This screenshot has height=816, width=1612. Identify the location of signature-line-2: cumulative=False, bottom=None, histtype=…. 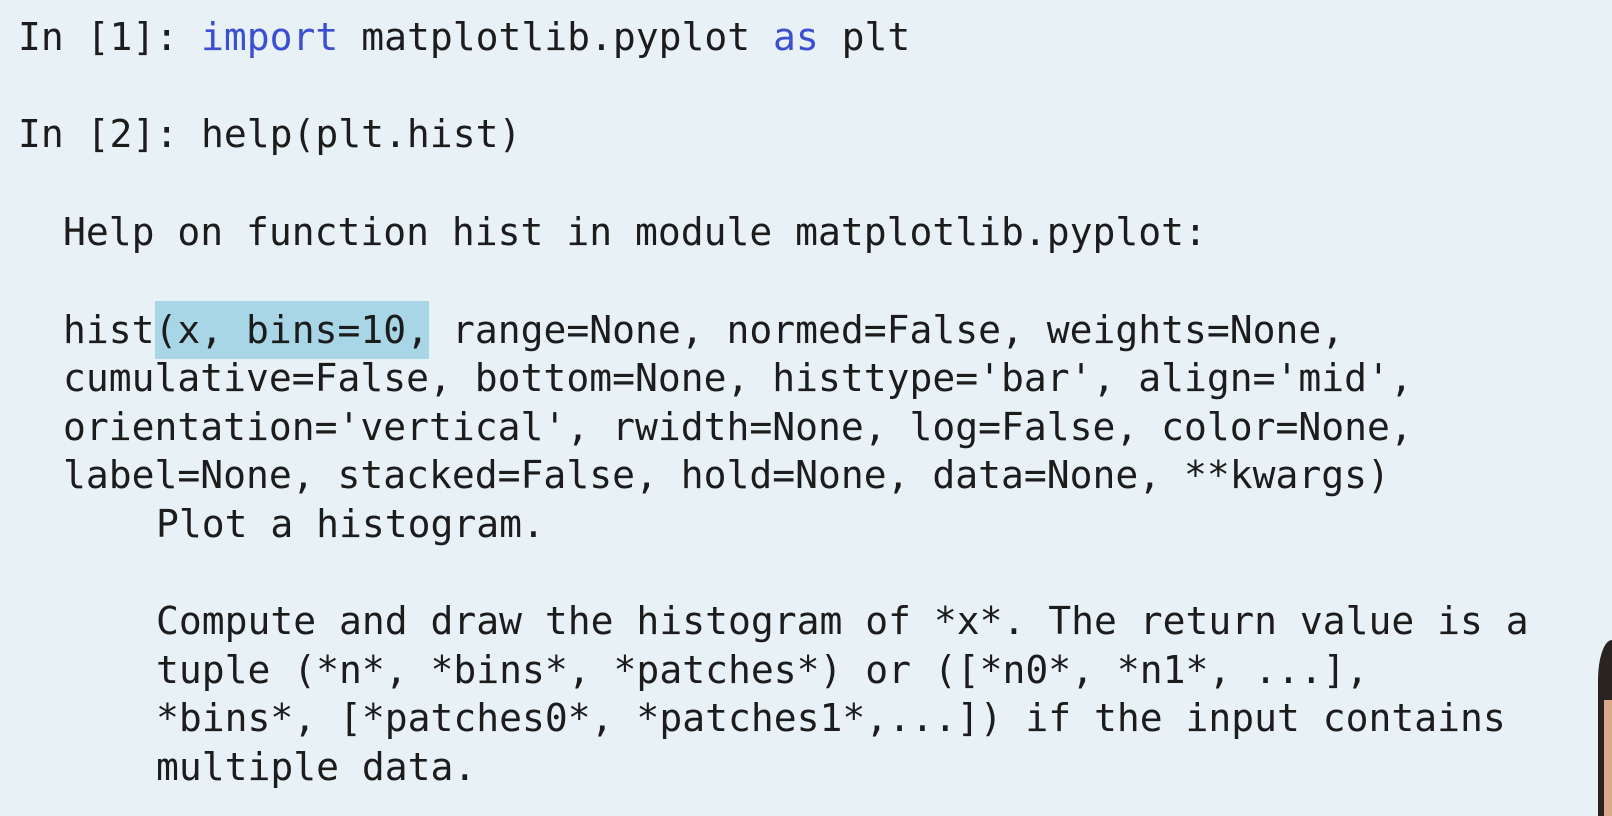
(738, 378).